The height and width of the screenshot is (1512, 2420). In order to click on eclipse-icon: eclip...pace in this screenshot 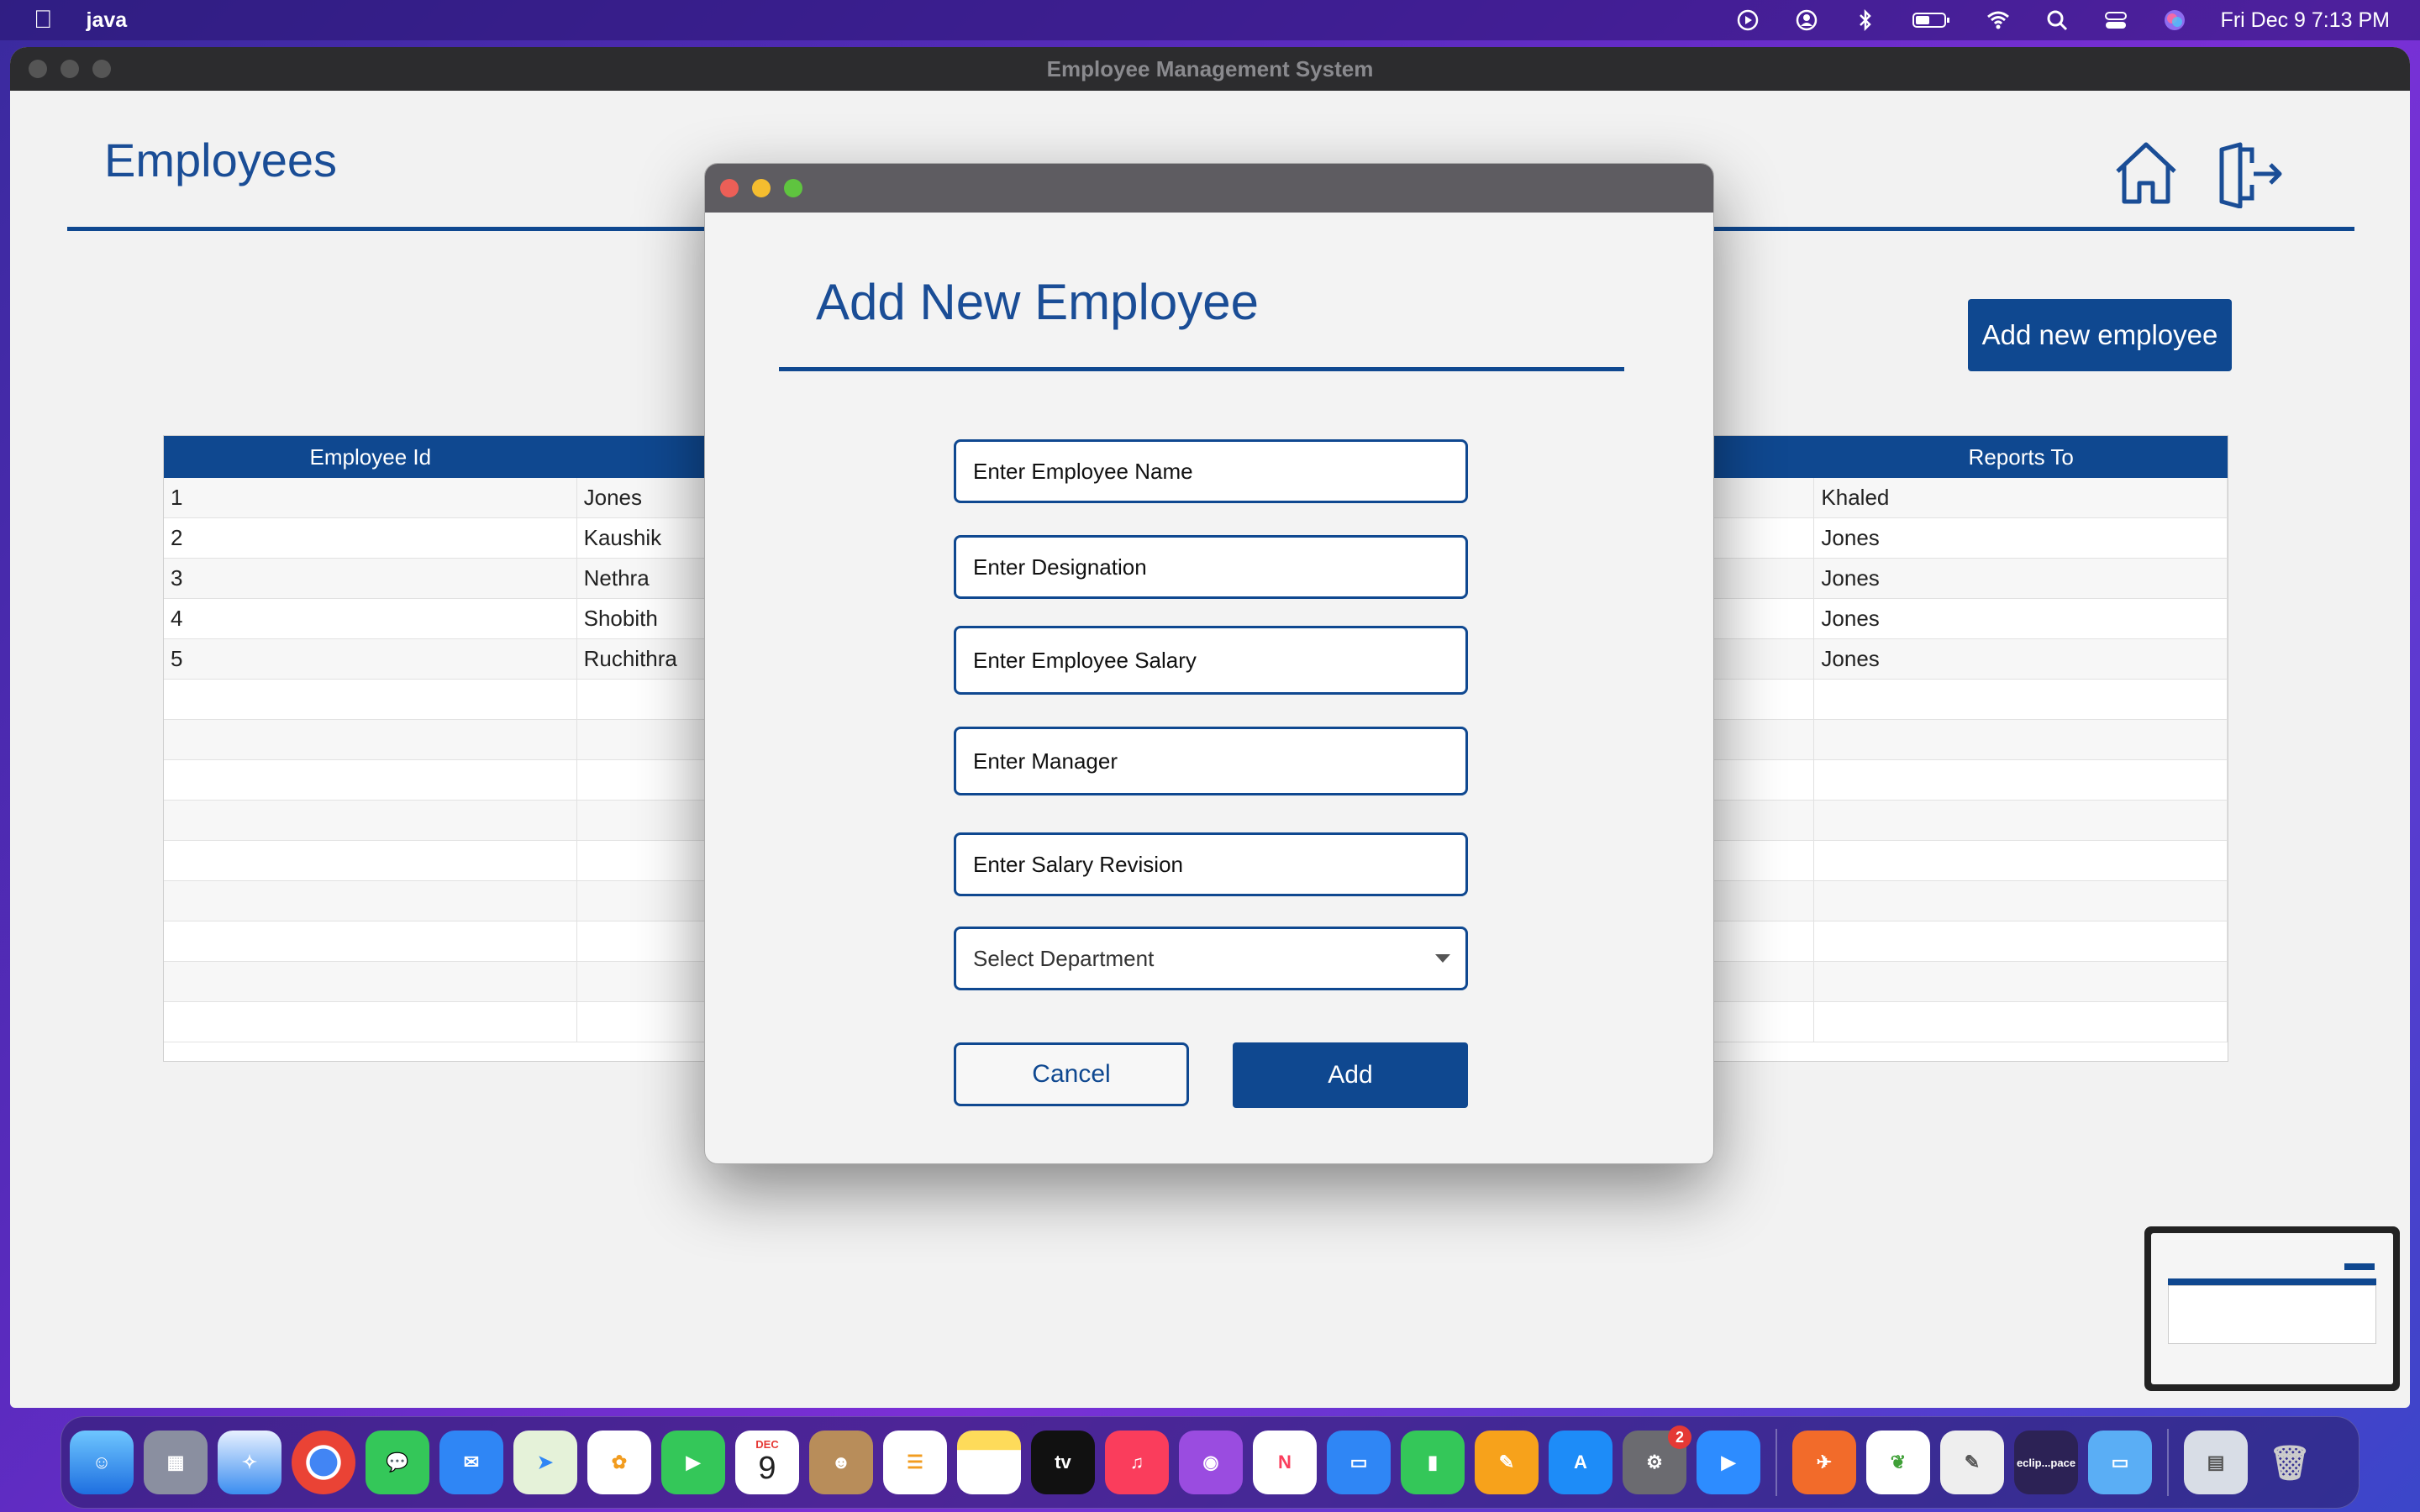, I will do `click(2046, 1462)`.